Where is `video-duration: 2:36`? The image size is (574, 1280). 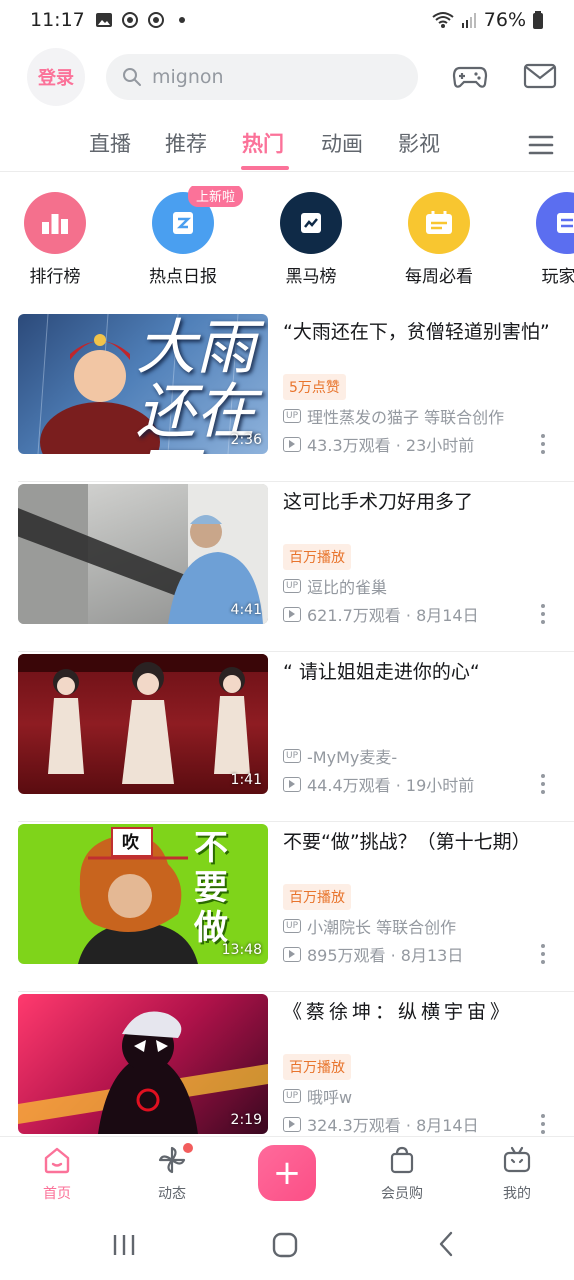 video-duration: 2:36 is located at coordinates (246, 440).